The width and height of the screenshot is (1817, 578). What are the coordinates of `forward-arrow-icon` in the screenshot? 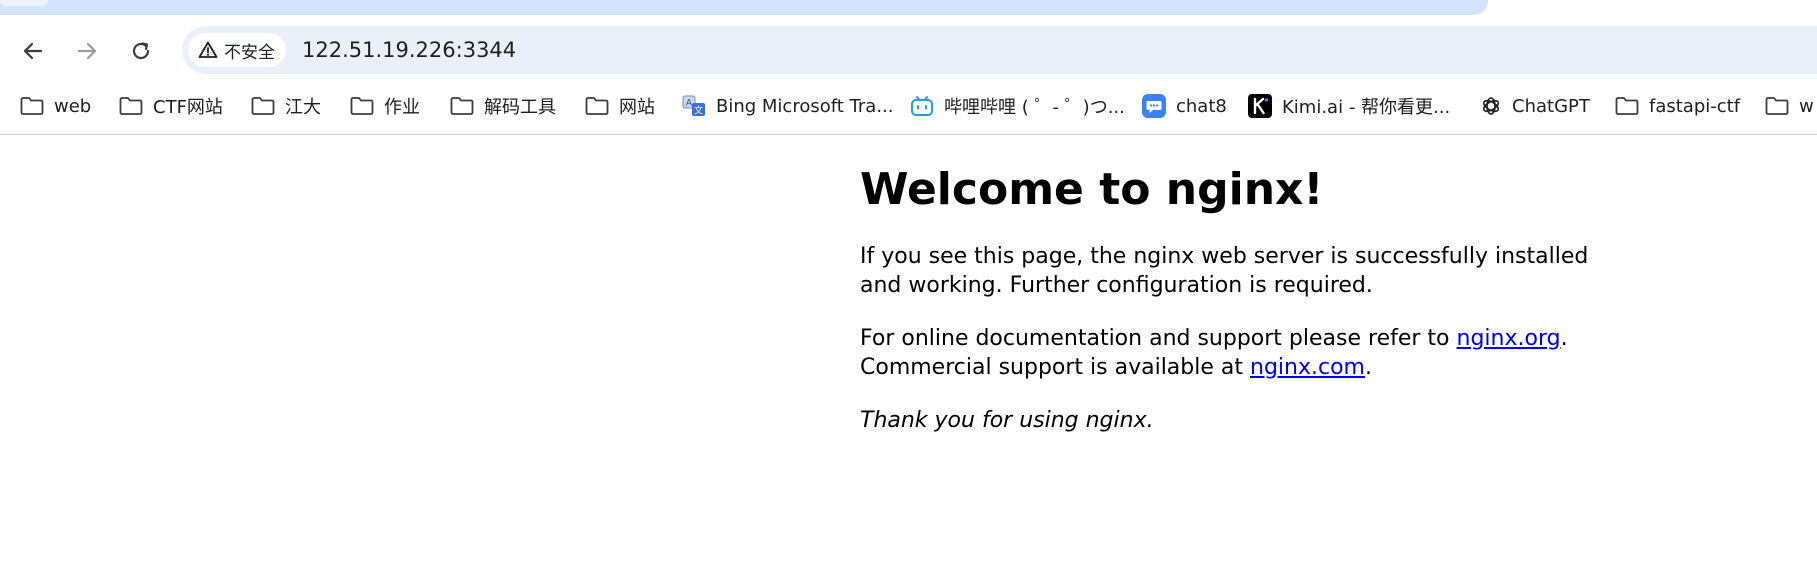 It's located at (87, 51).